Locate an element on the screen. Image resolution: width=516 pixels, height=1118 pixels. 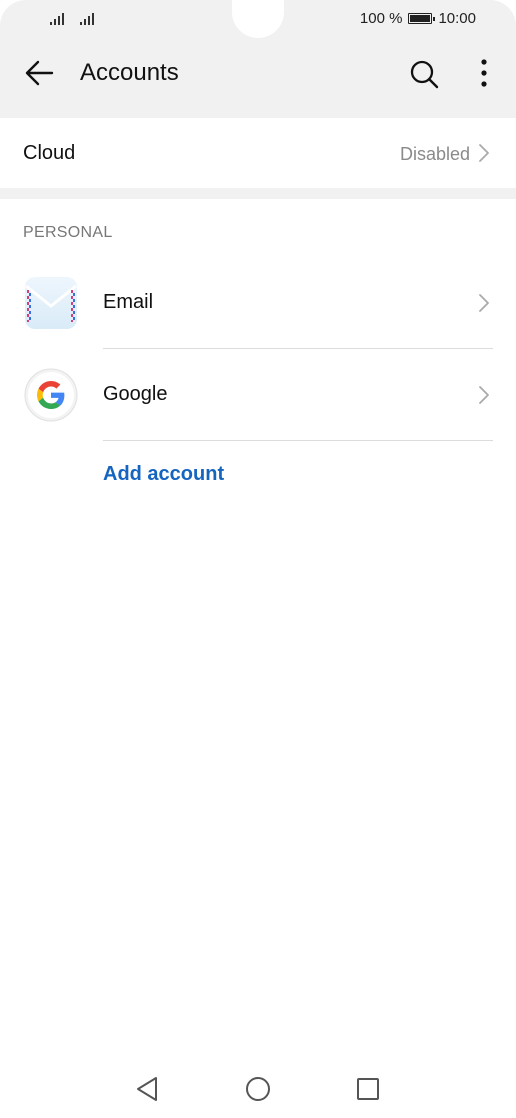
account-label-email: Email is located at coordinates (128, 302).